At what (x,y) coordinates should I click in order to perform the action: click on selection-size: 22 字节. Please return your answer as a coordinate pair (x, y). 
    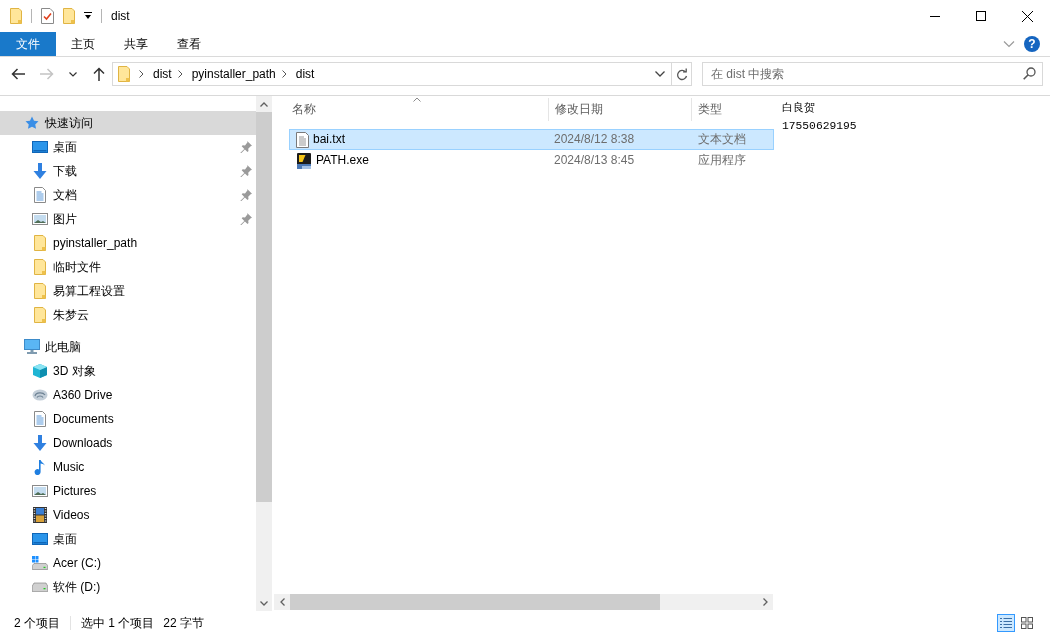
    Looking at the image, I should click on (184, 623).